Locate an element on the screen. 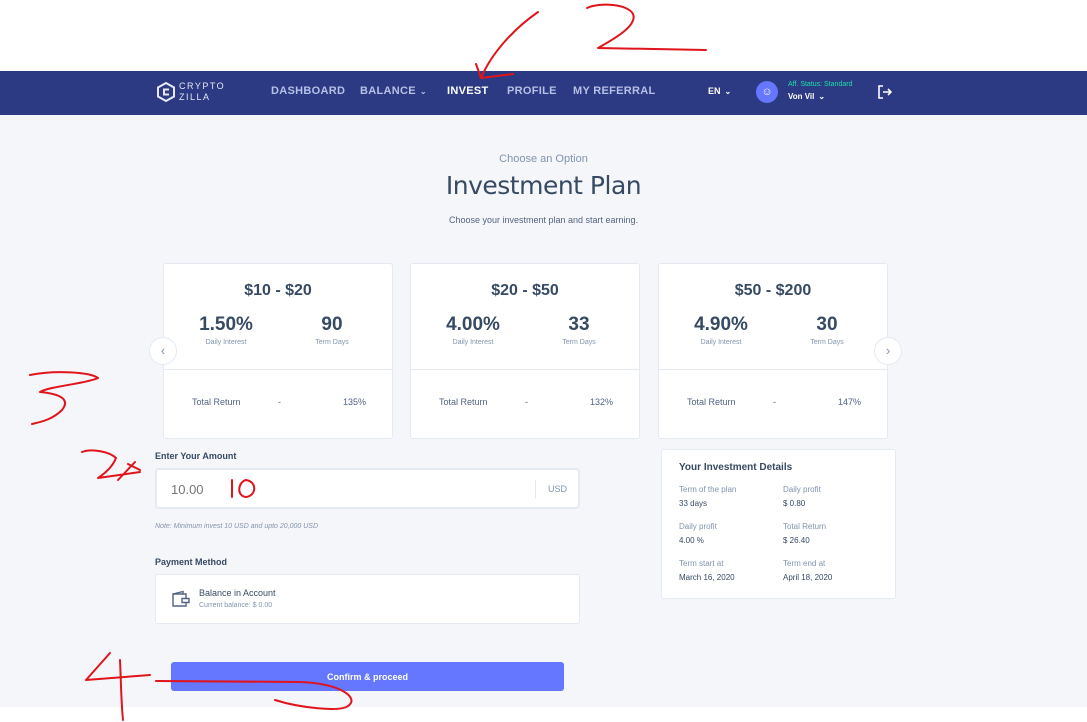 This screenshot has width=1087, height=722. detail-term-end: Term end at April 18, 2020 is located at coordinates (833, 570).